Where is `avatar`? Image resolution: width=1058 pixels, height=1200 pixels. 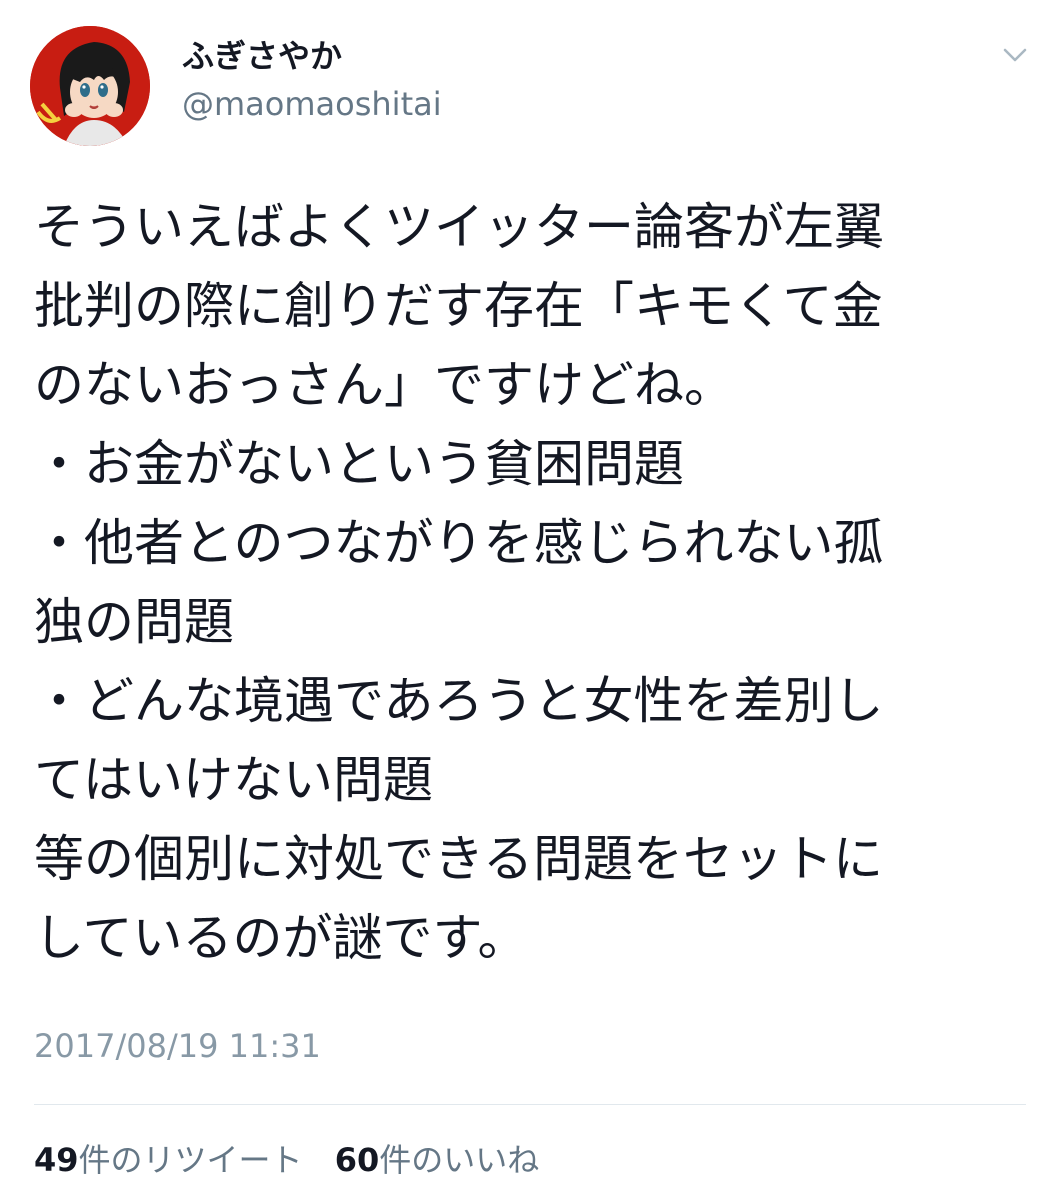
avatar is located at coordinates (90, 86).